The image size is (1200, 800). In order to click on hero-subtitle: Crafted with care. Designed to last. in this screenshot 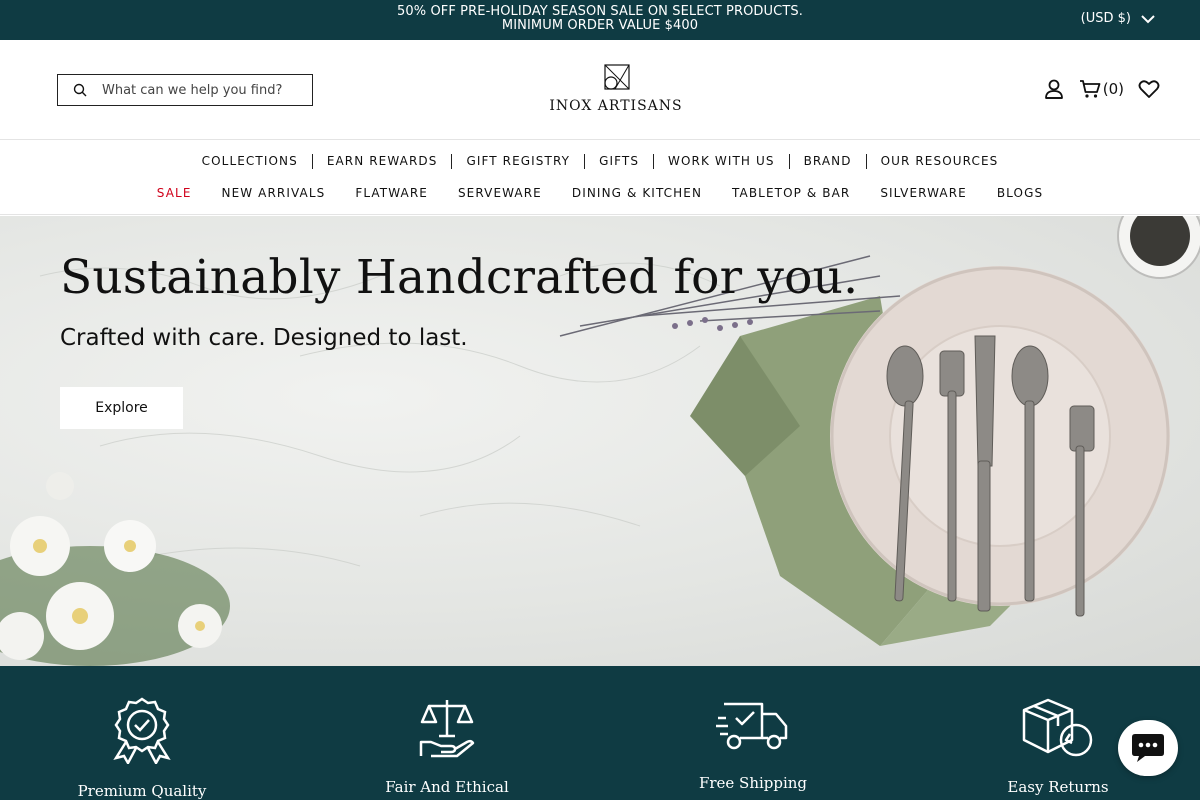, I will do `click(264, 338)`.